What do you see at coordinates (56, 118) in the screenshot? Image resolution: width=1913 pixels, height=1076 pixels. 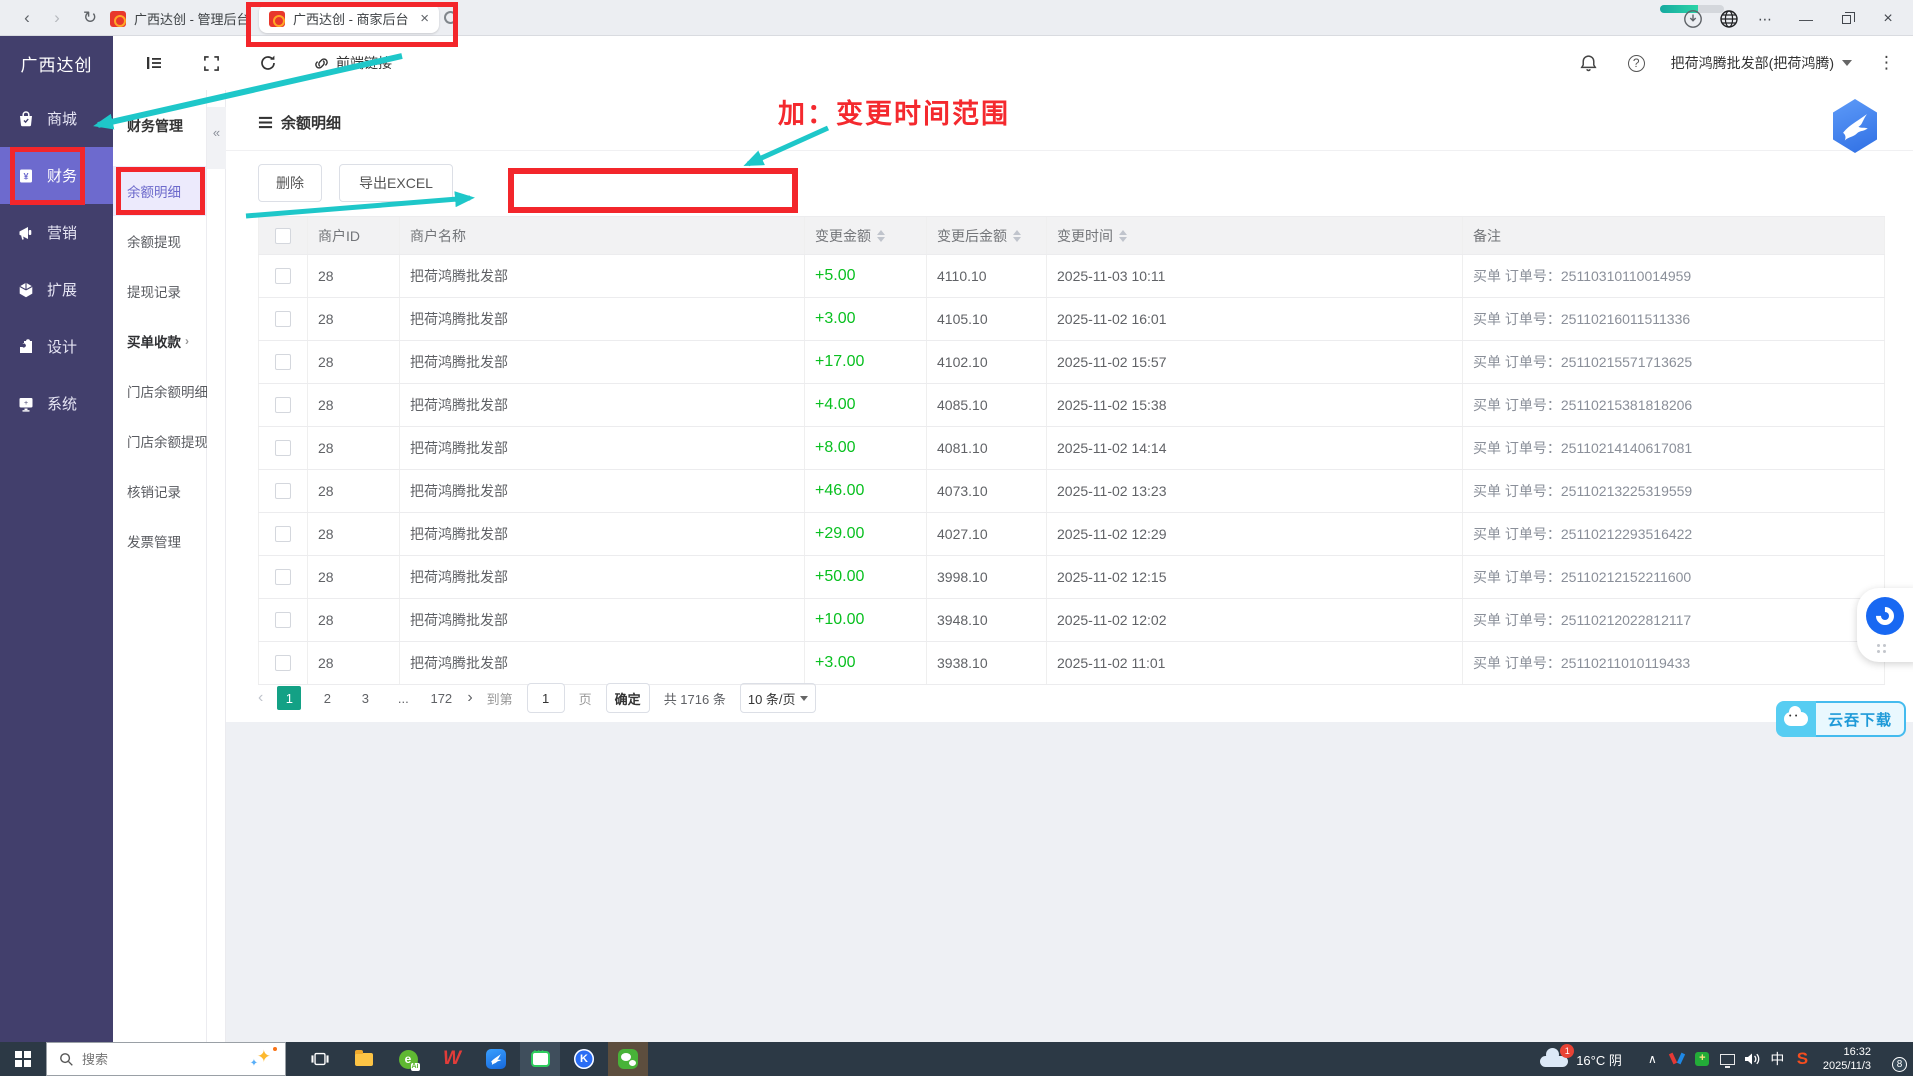 I see `sidebar-item-mall: 商城` at bounding box center [56, 118].